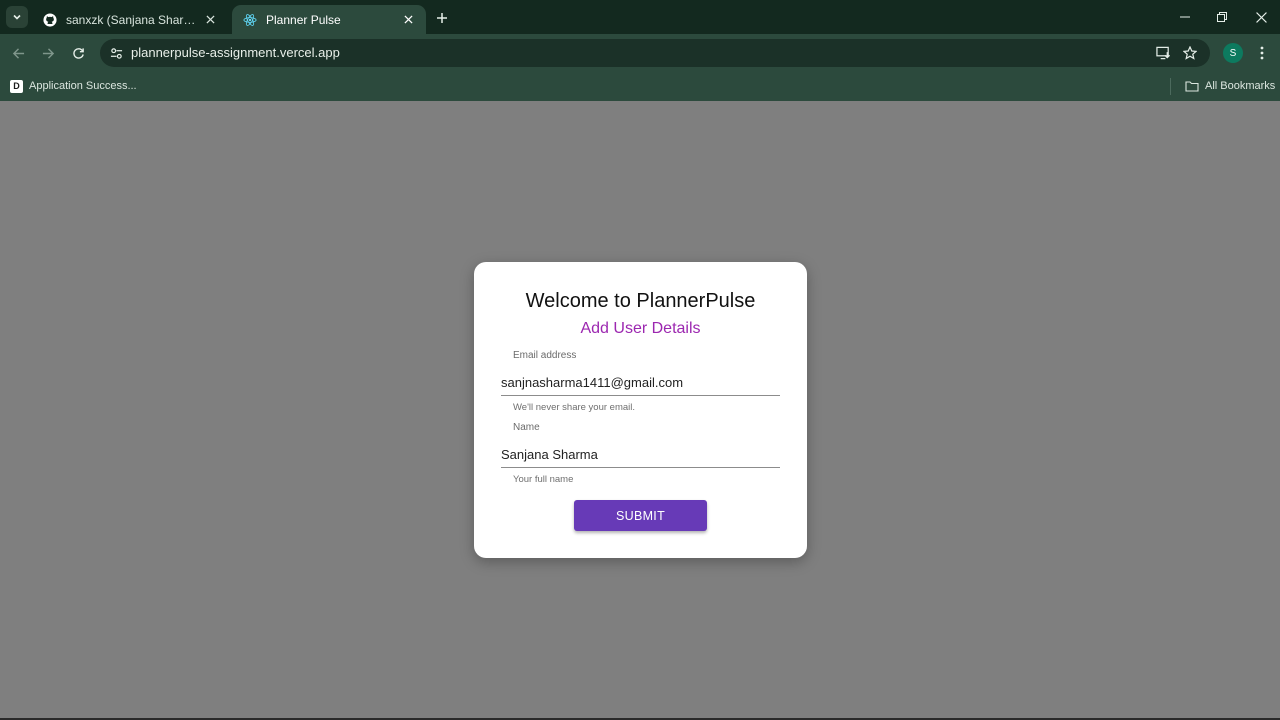  Describe the element at coordinates (16, 86) in the screenshot. I see `bookmark-favicon: D` at that location.